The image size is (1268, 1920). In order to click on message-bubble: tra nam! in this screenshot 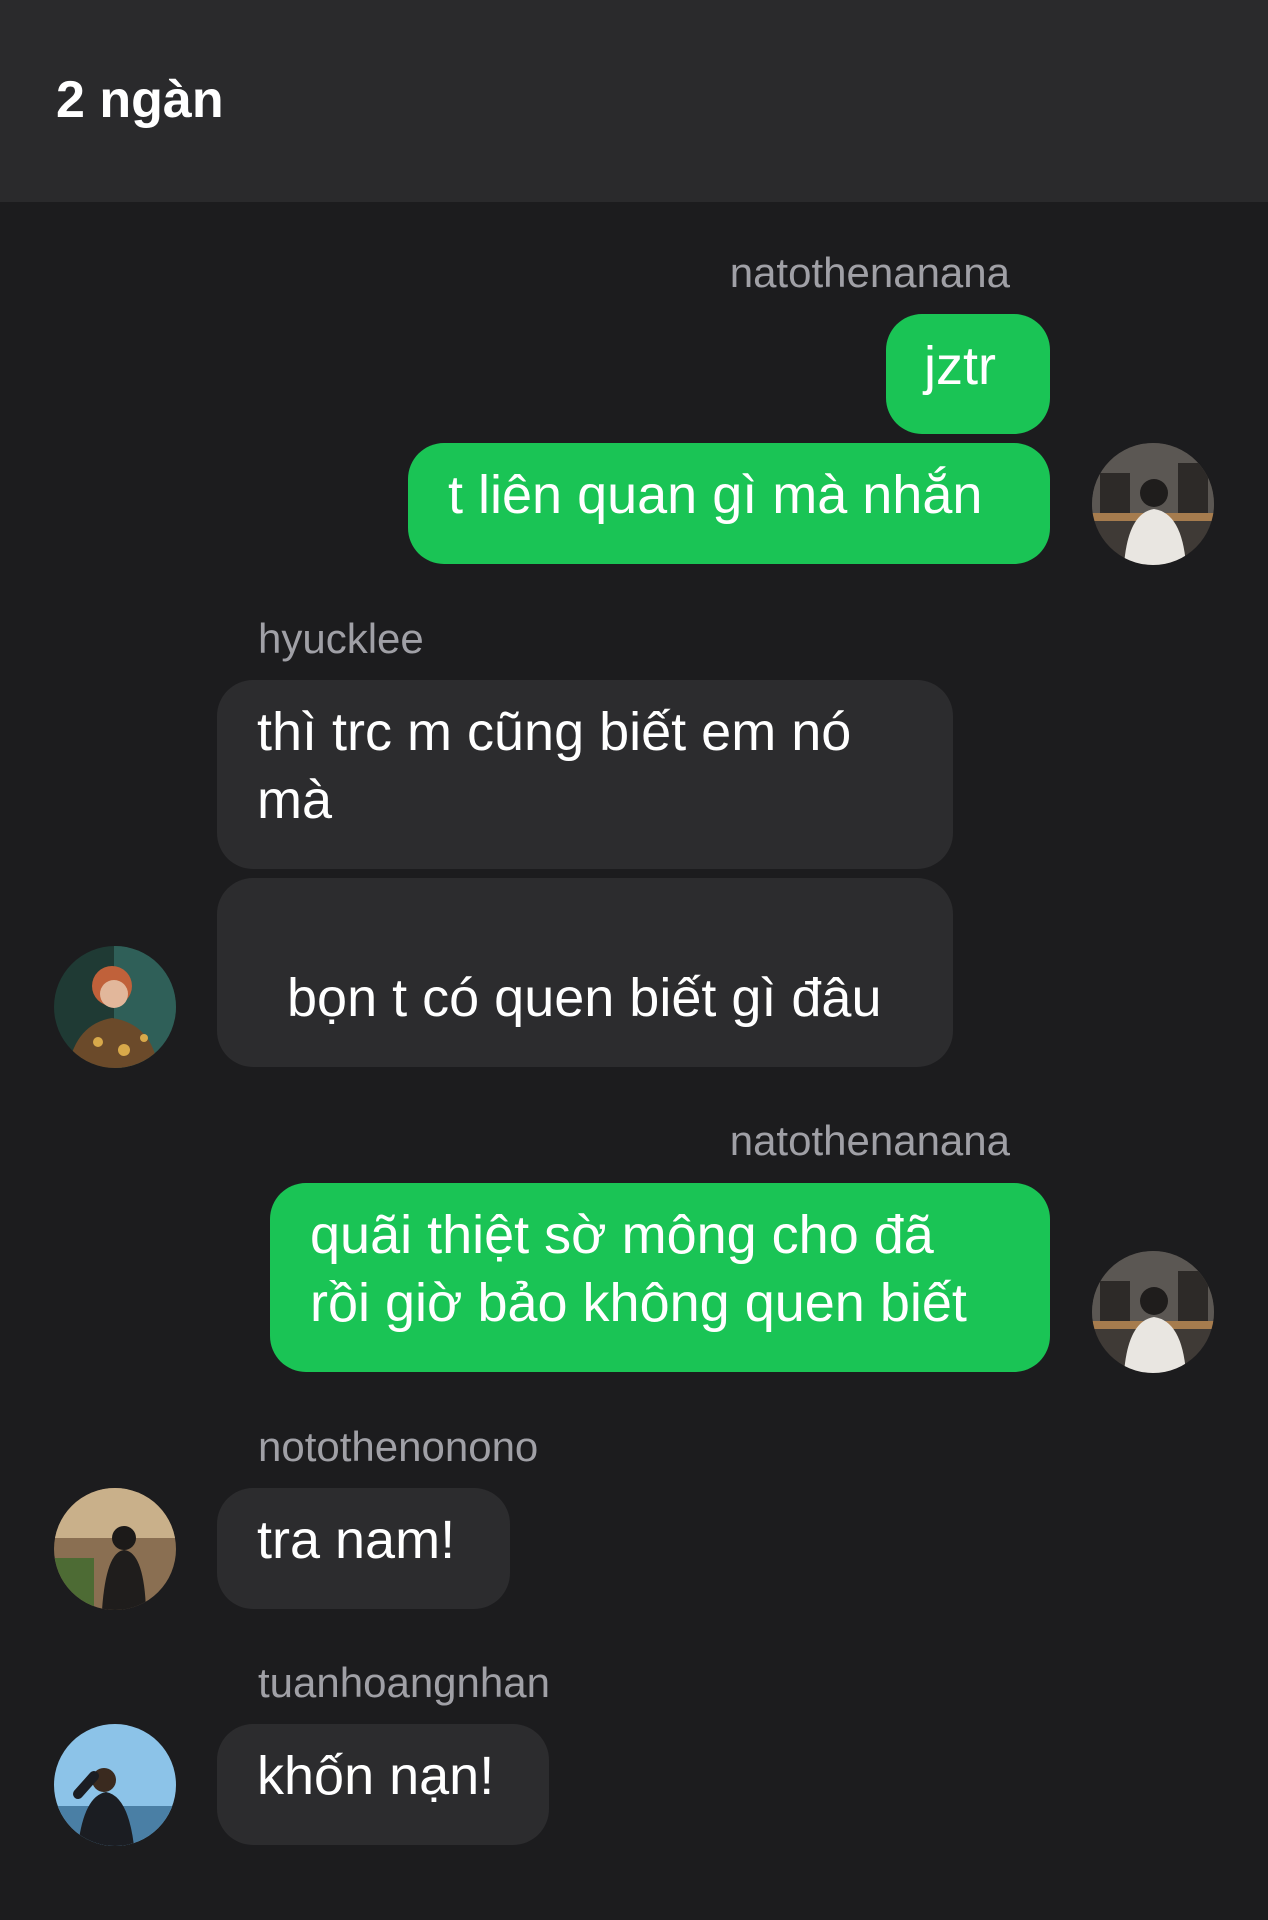, I will do `click(363, 1548)`.